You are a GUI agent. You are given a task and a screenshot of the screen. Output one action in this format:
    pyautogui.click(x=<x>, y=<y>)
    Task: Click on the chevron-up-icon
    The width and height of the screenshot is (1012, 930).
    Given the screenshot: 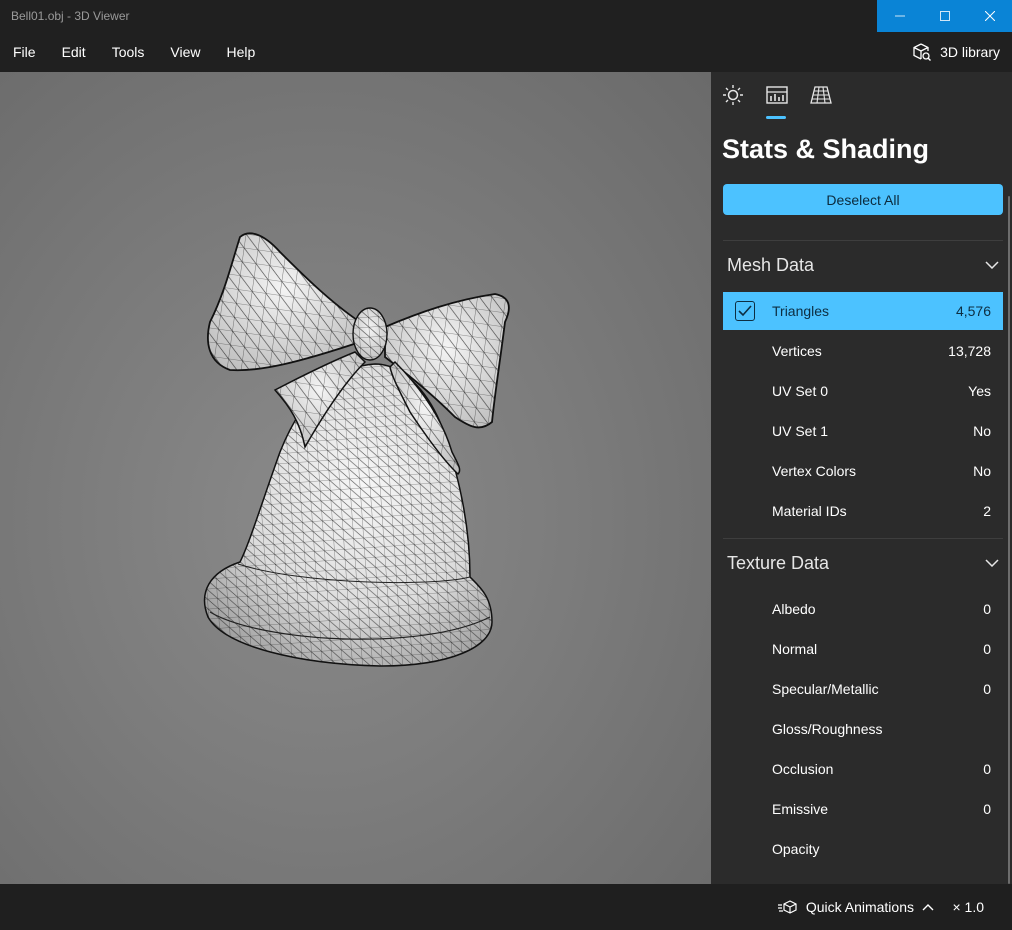 What is the action you would take?
    pyautogui.click(x=928, y=907)
    